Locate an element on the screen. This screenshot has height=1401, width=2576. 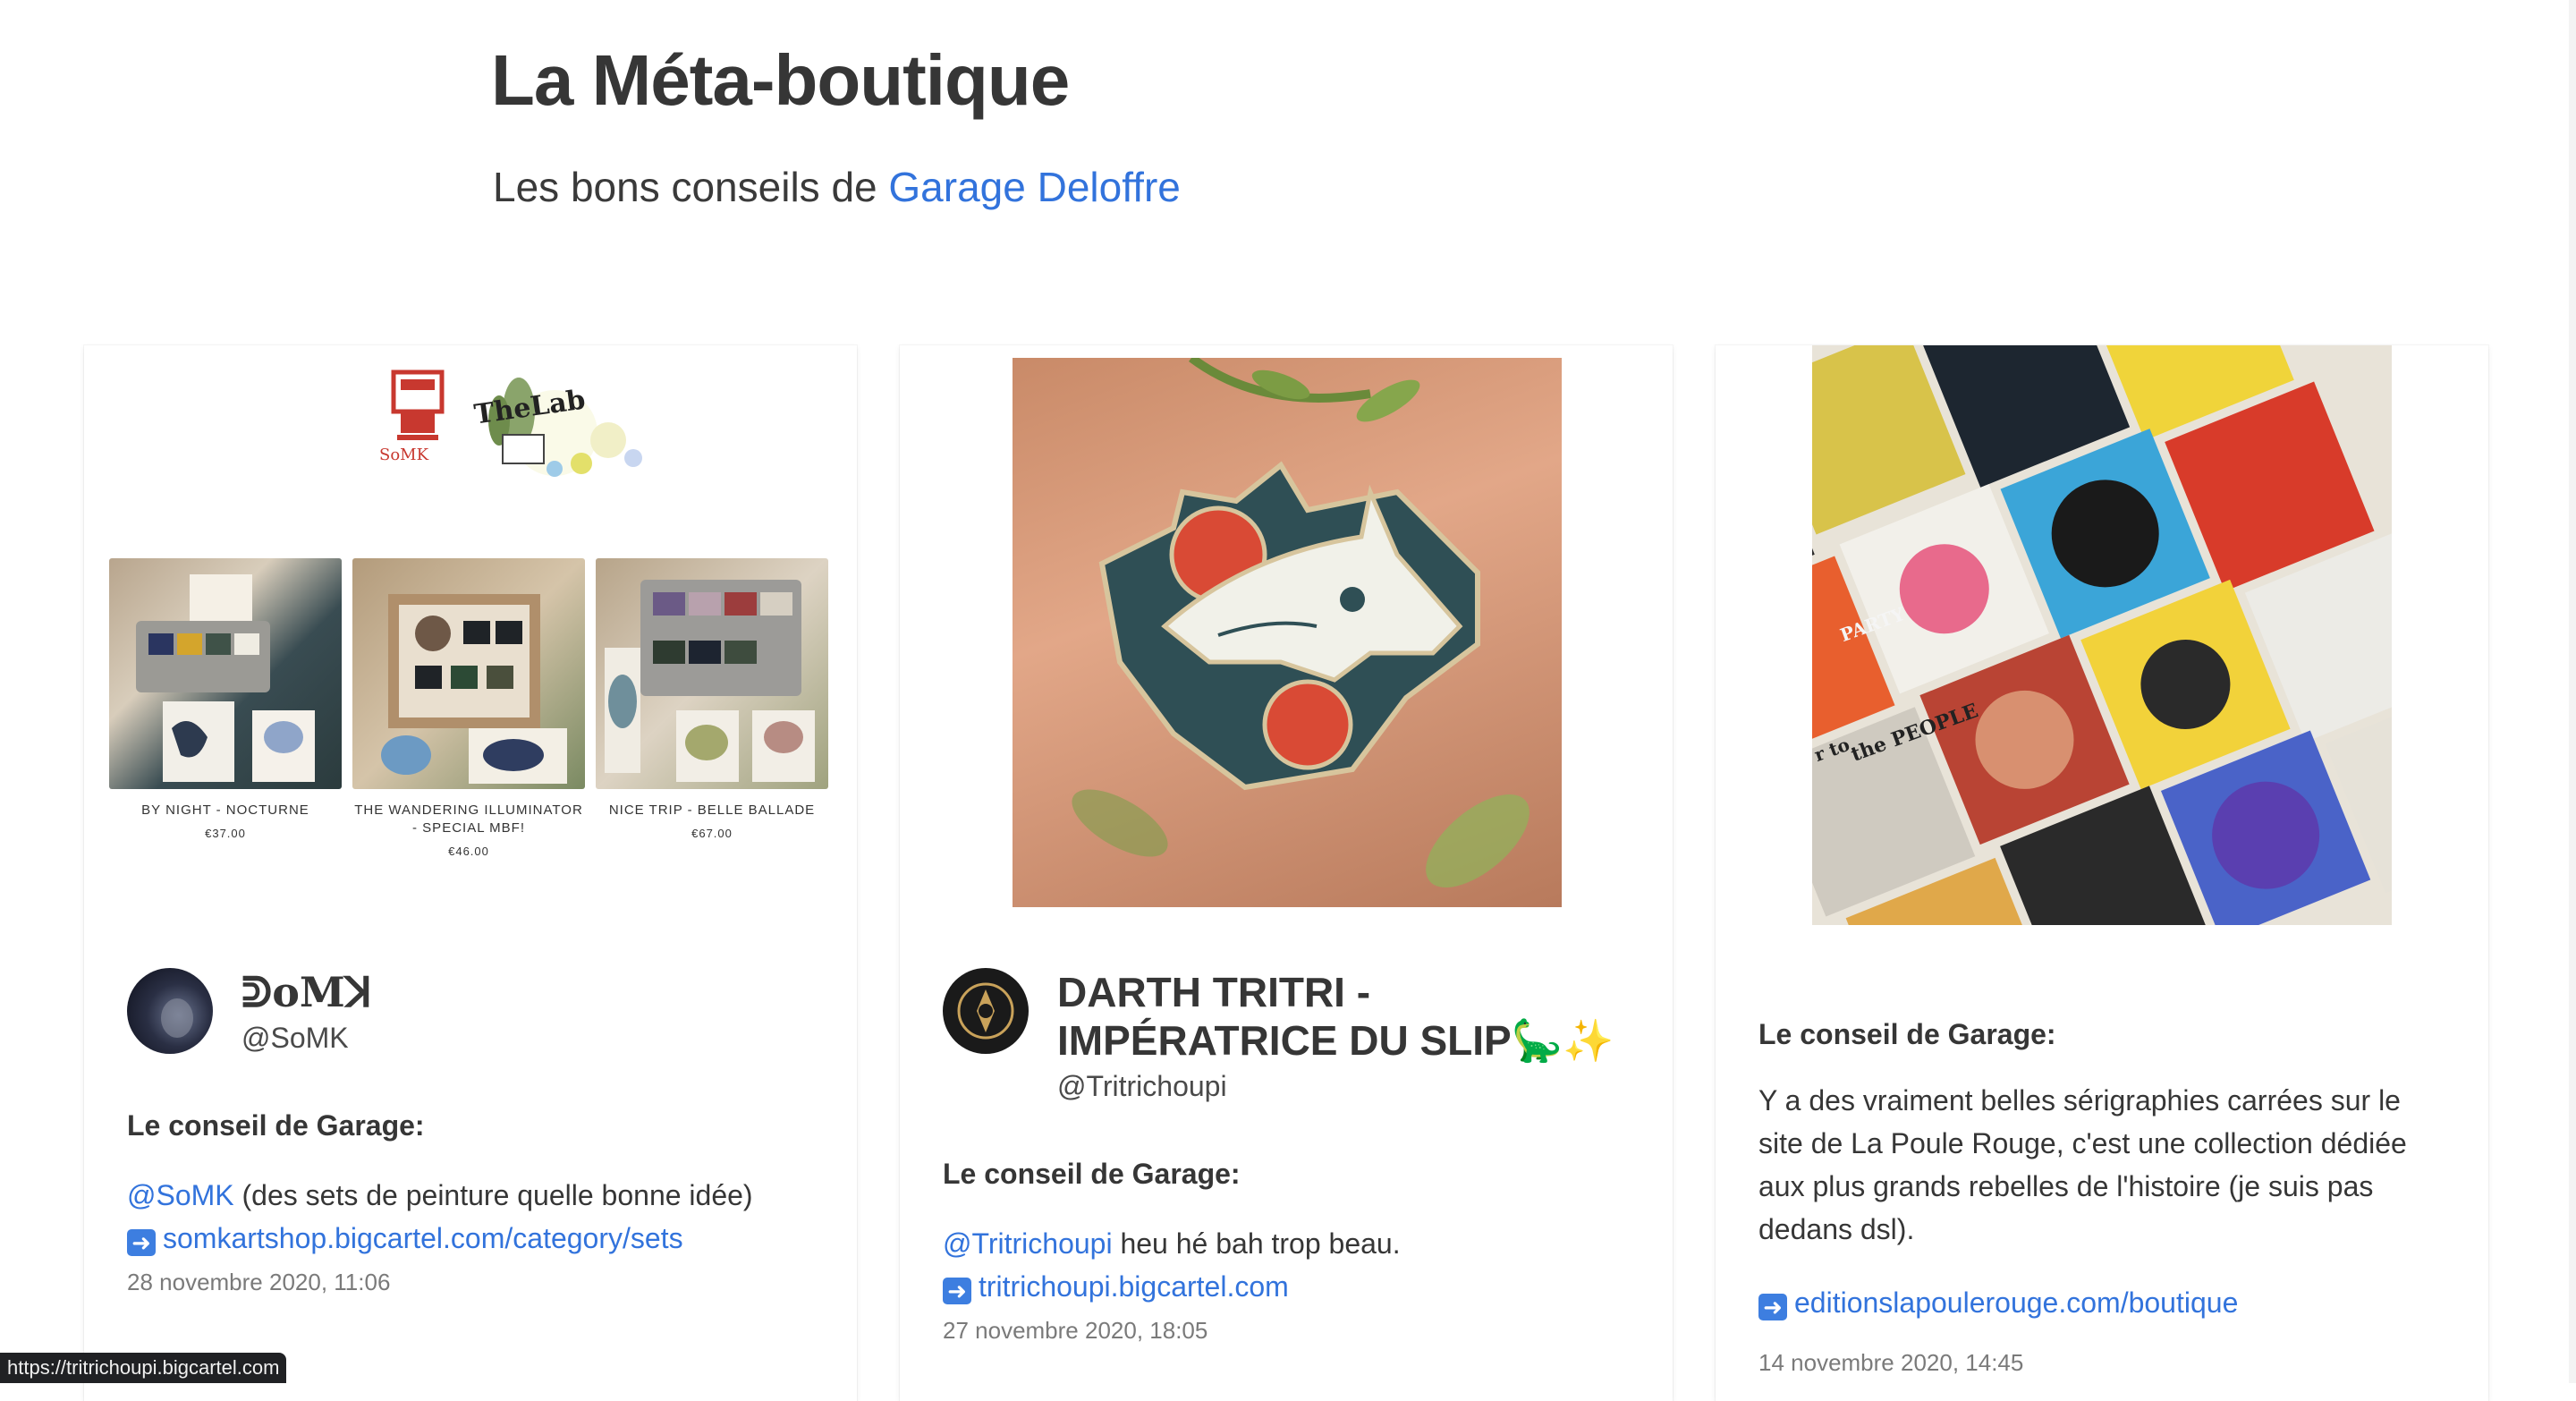
avatar-emblem is located at coordinates (985, 1011).